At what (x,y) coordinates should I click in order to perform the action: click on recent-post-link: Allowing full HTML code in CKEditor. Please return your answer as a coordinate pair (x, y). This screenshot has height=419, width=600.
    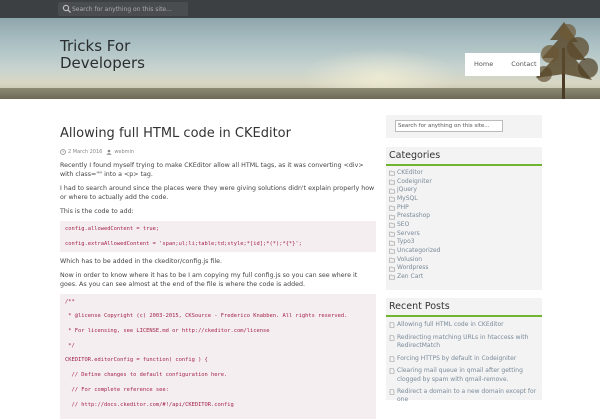
    Looking at the image, I should click on (450, 325).